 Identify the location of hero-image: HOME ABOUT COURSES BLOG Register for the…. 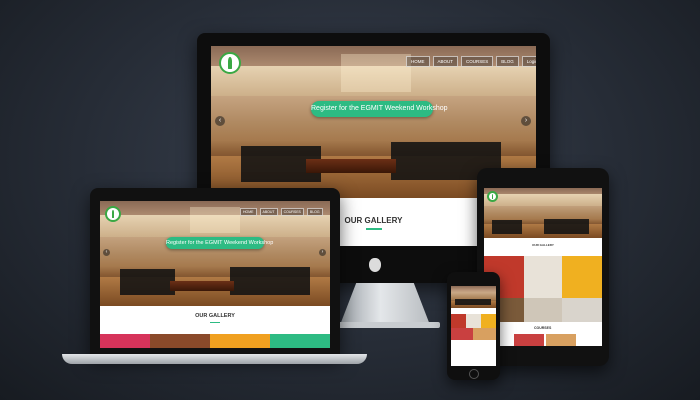
(215, 253).